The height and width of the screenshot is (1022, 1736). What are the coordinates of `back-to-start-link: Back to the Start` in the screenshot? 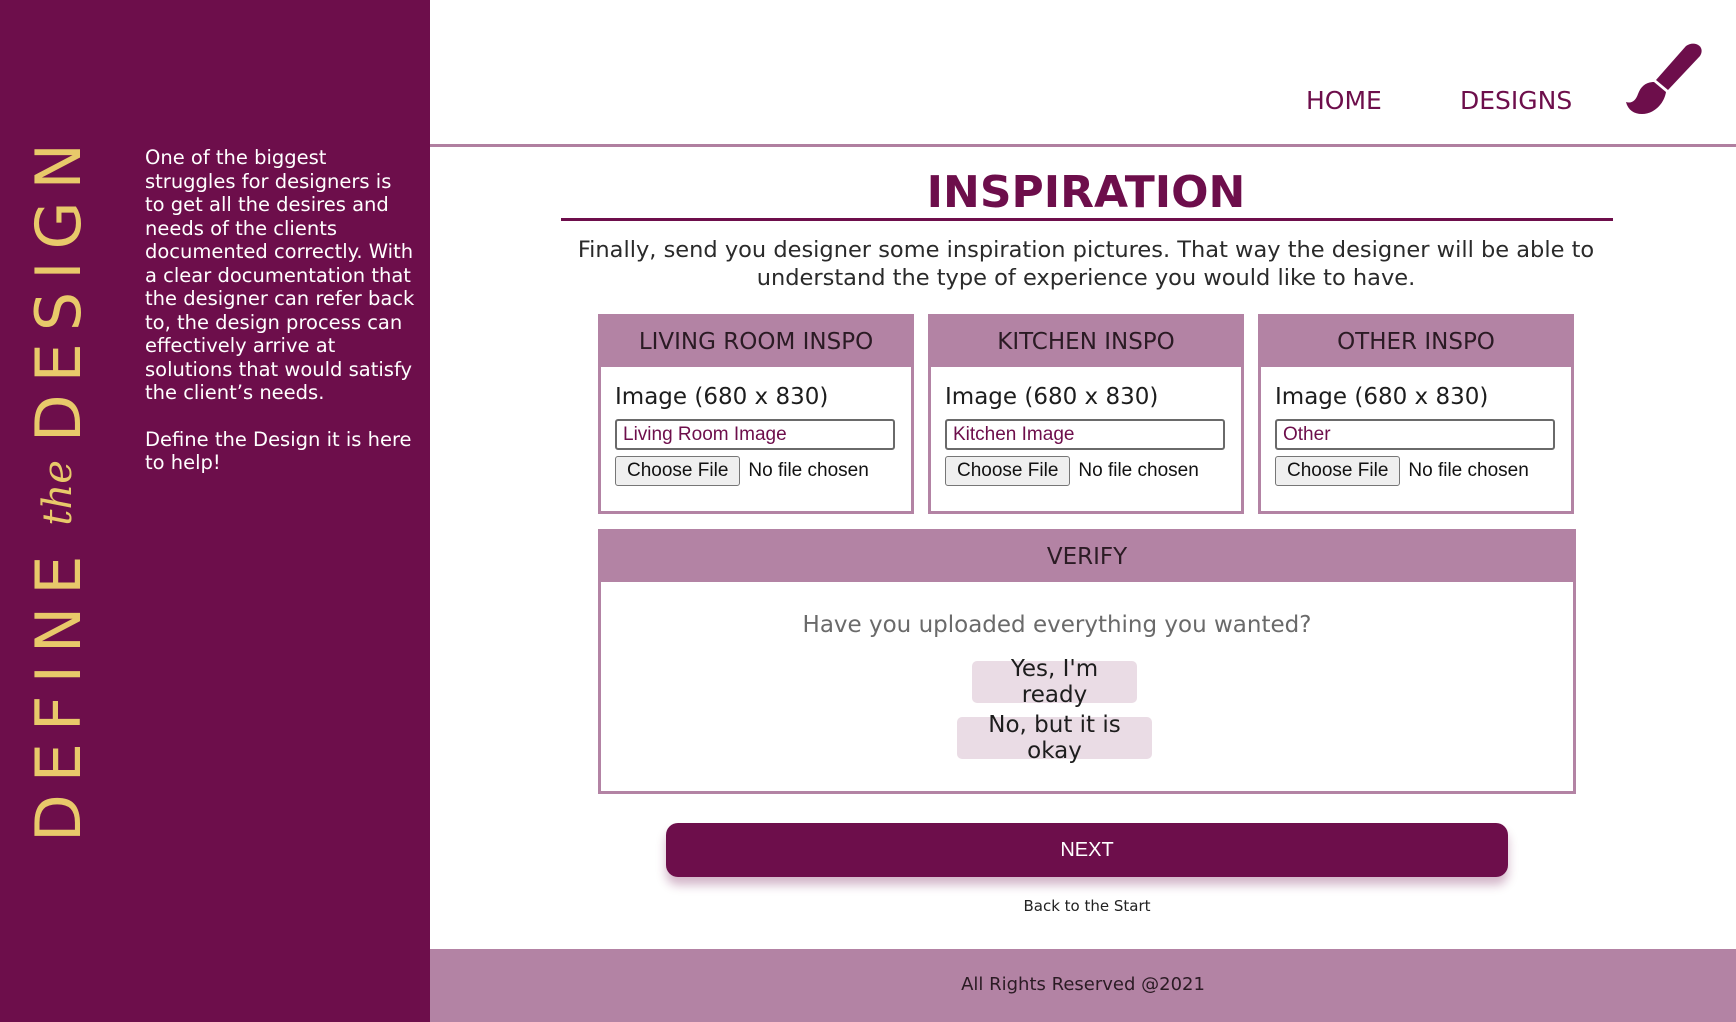 It's located at (1087, 906).